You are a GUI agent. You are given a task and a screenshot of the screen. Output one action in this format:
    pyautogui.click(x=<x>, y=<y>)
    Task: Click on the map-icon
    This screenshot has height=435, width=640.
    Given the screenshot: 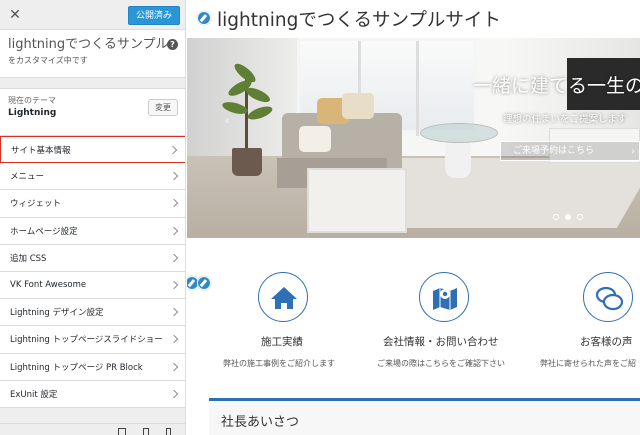 What is the action you would take?
    pyautogui.click(x=445, y=299)
    